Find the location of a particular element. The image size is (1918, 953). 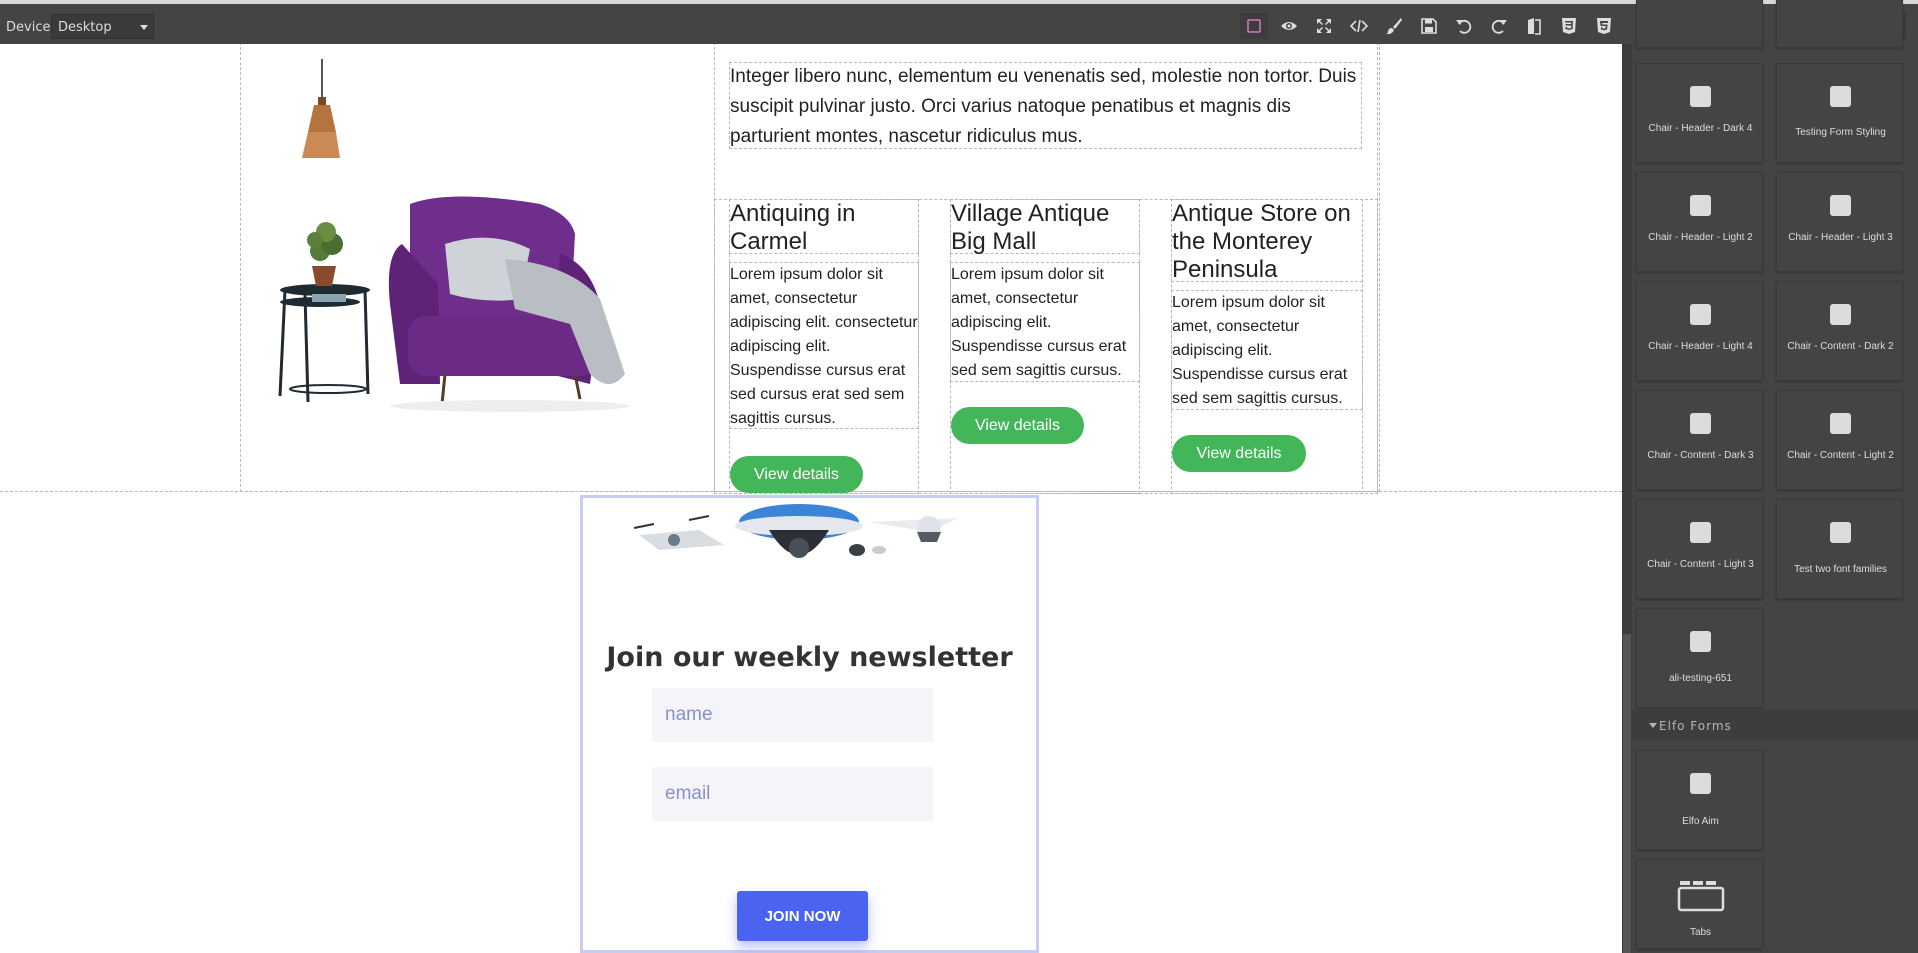

panel-scrollbar is located at coordinates (1627, 498).